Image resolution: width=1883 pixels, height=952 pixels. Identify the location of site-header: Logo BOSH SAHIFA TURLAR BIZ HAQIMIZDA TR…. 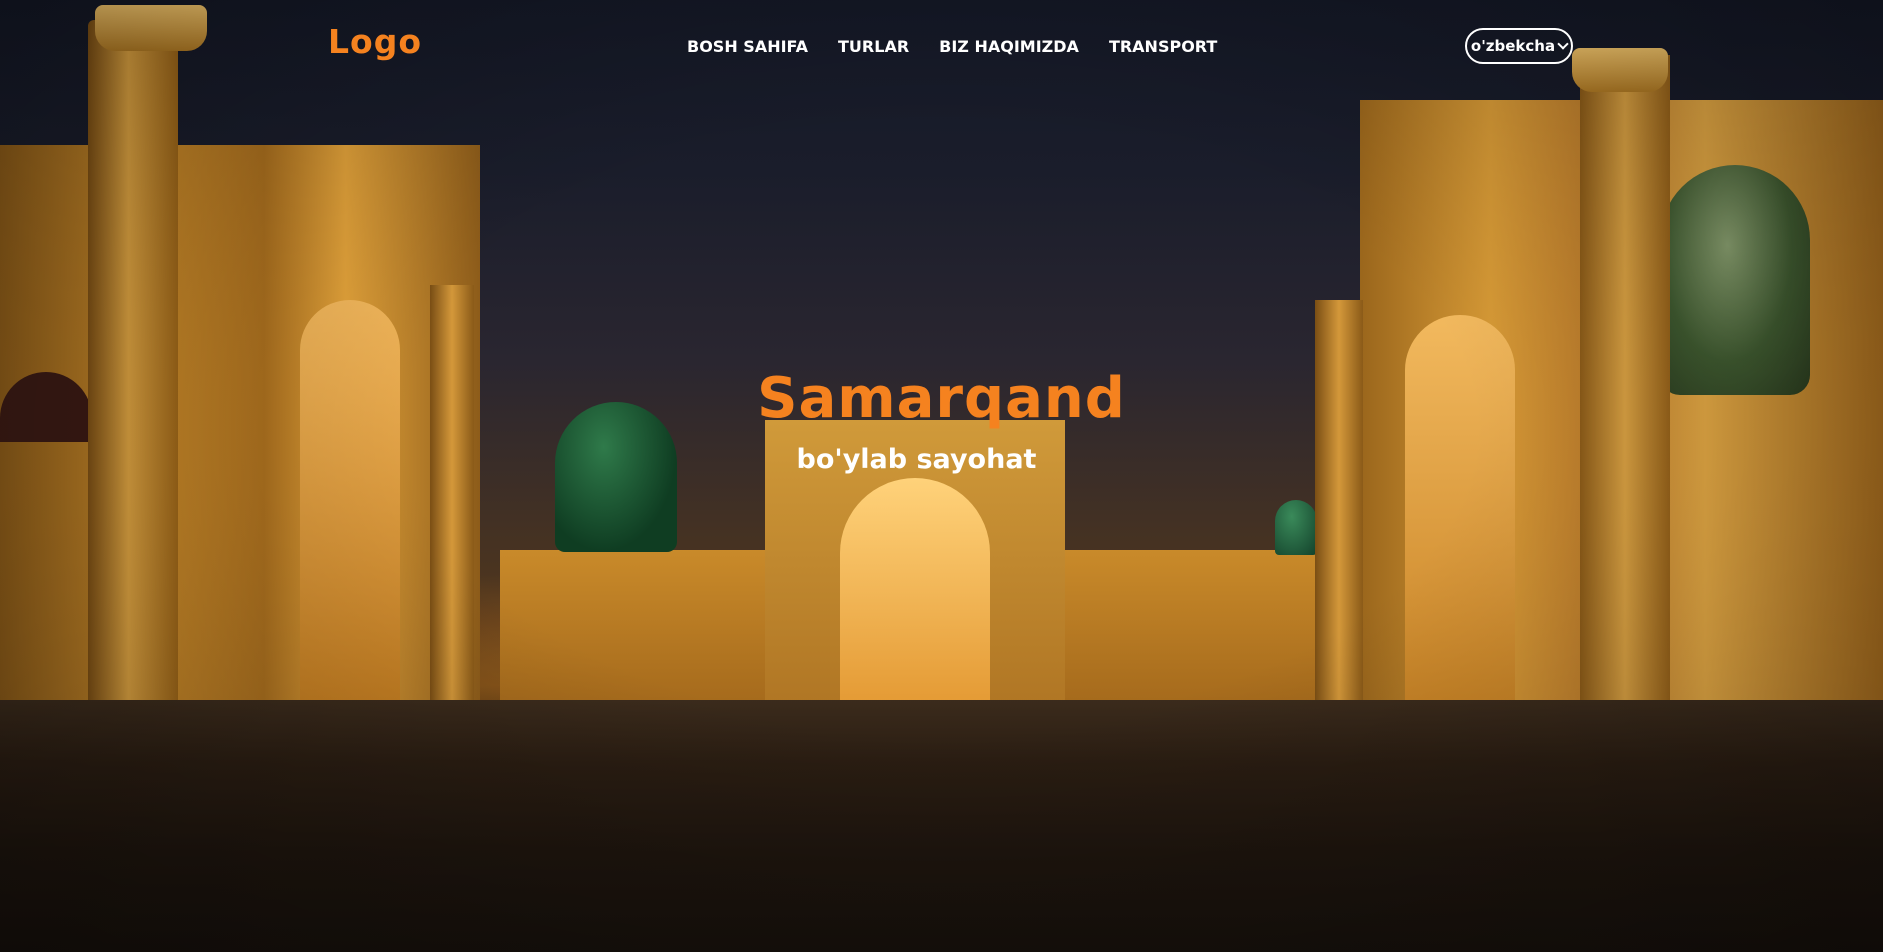
(941, 47).